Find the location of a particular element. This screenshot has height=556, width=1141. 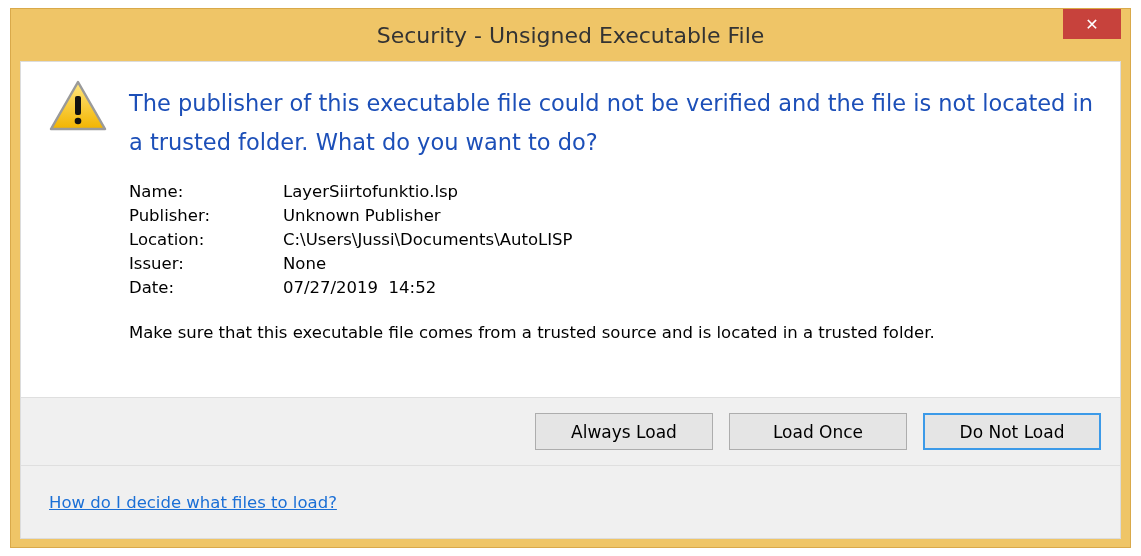

warning-icon is located at coordinates (78, 106).